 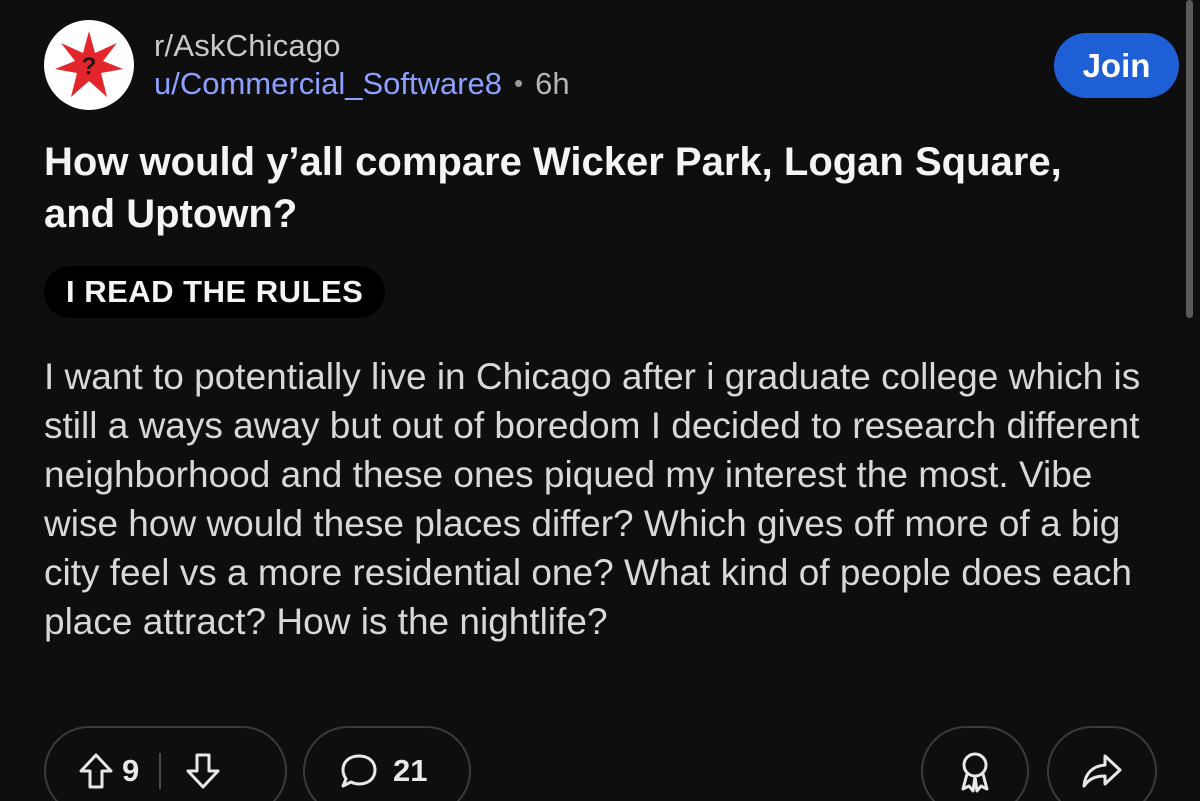 What do you see at coordinates (1189, 159) in the screenshot?
I see `scrollbar` at bounding box center [1189, 159].